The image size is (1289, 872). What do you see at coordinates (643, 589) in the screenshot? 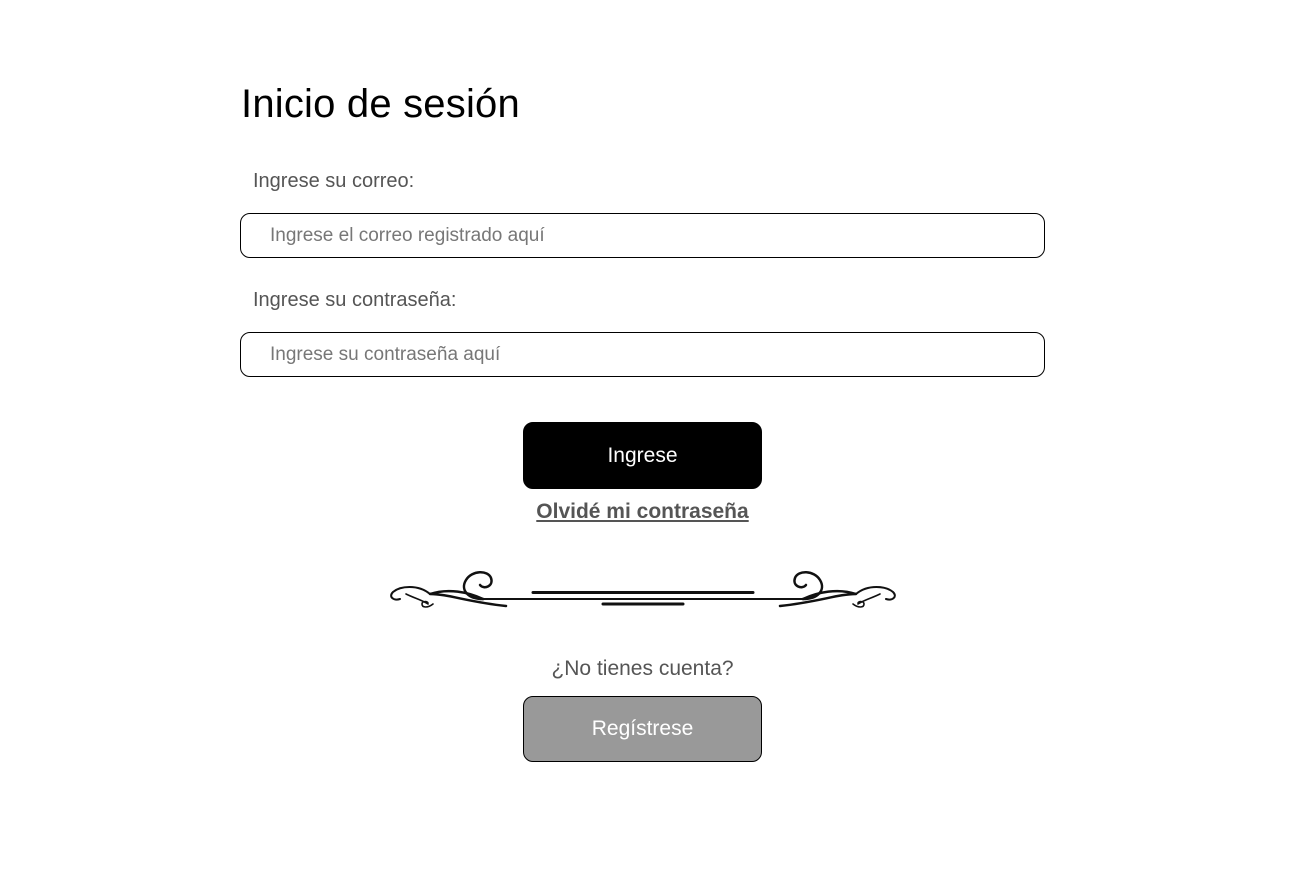
I see `ornamental-divider-icon` at bounding box center [643, 589].